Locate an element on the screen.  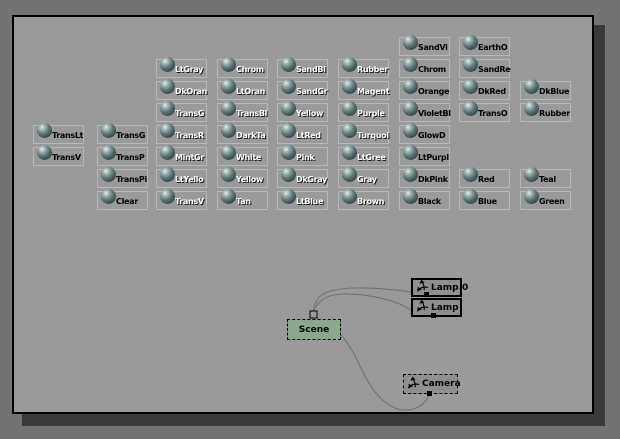
material-node: LtBlue is located at coordinates (302, 199).